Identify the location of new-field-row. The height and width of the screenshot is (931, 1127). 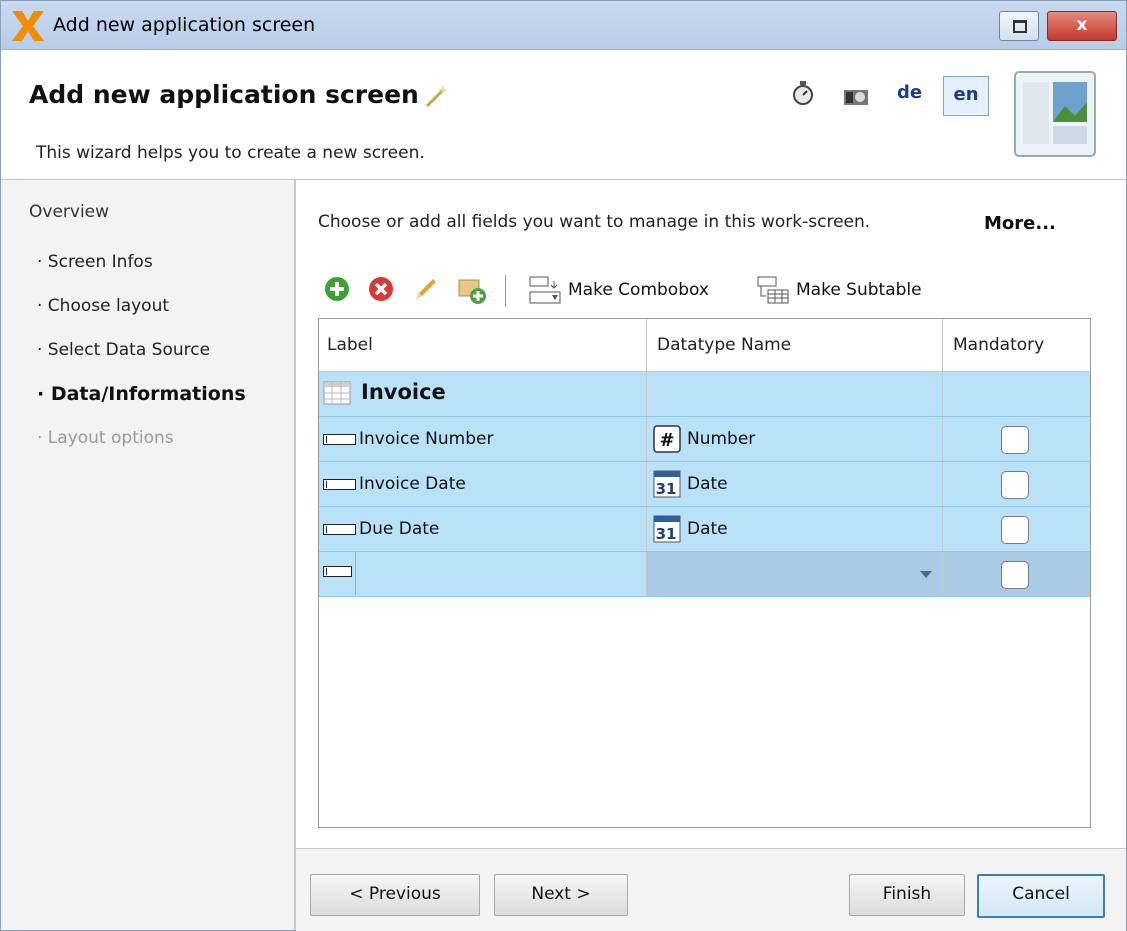
(704, 574).